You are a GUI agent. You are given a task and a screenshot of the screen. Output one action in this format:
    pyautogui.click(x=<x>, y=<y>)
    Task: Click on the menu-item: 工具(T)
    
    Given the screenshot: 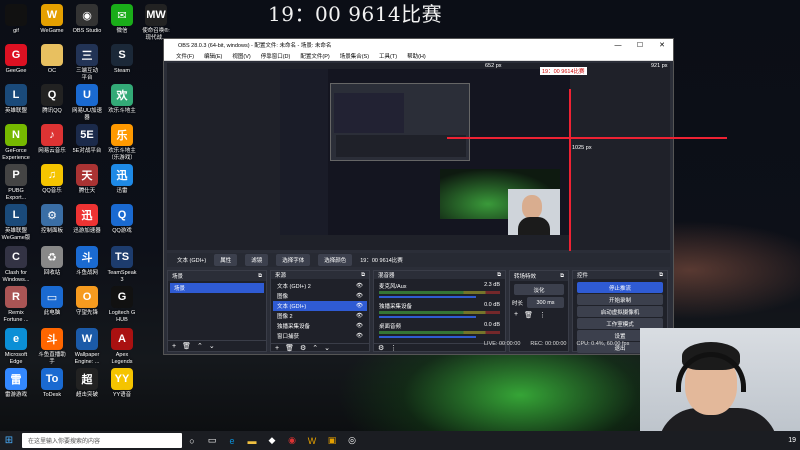 What is the action you would take?
    pyautogui.click(x=388, y=56)
    